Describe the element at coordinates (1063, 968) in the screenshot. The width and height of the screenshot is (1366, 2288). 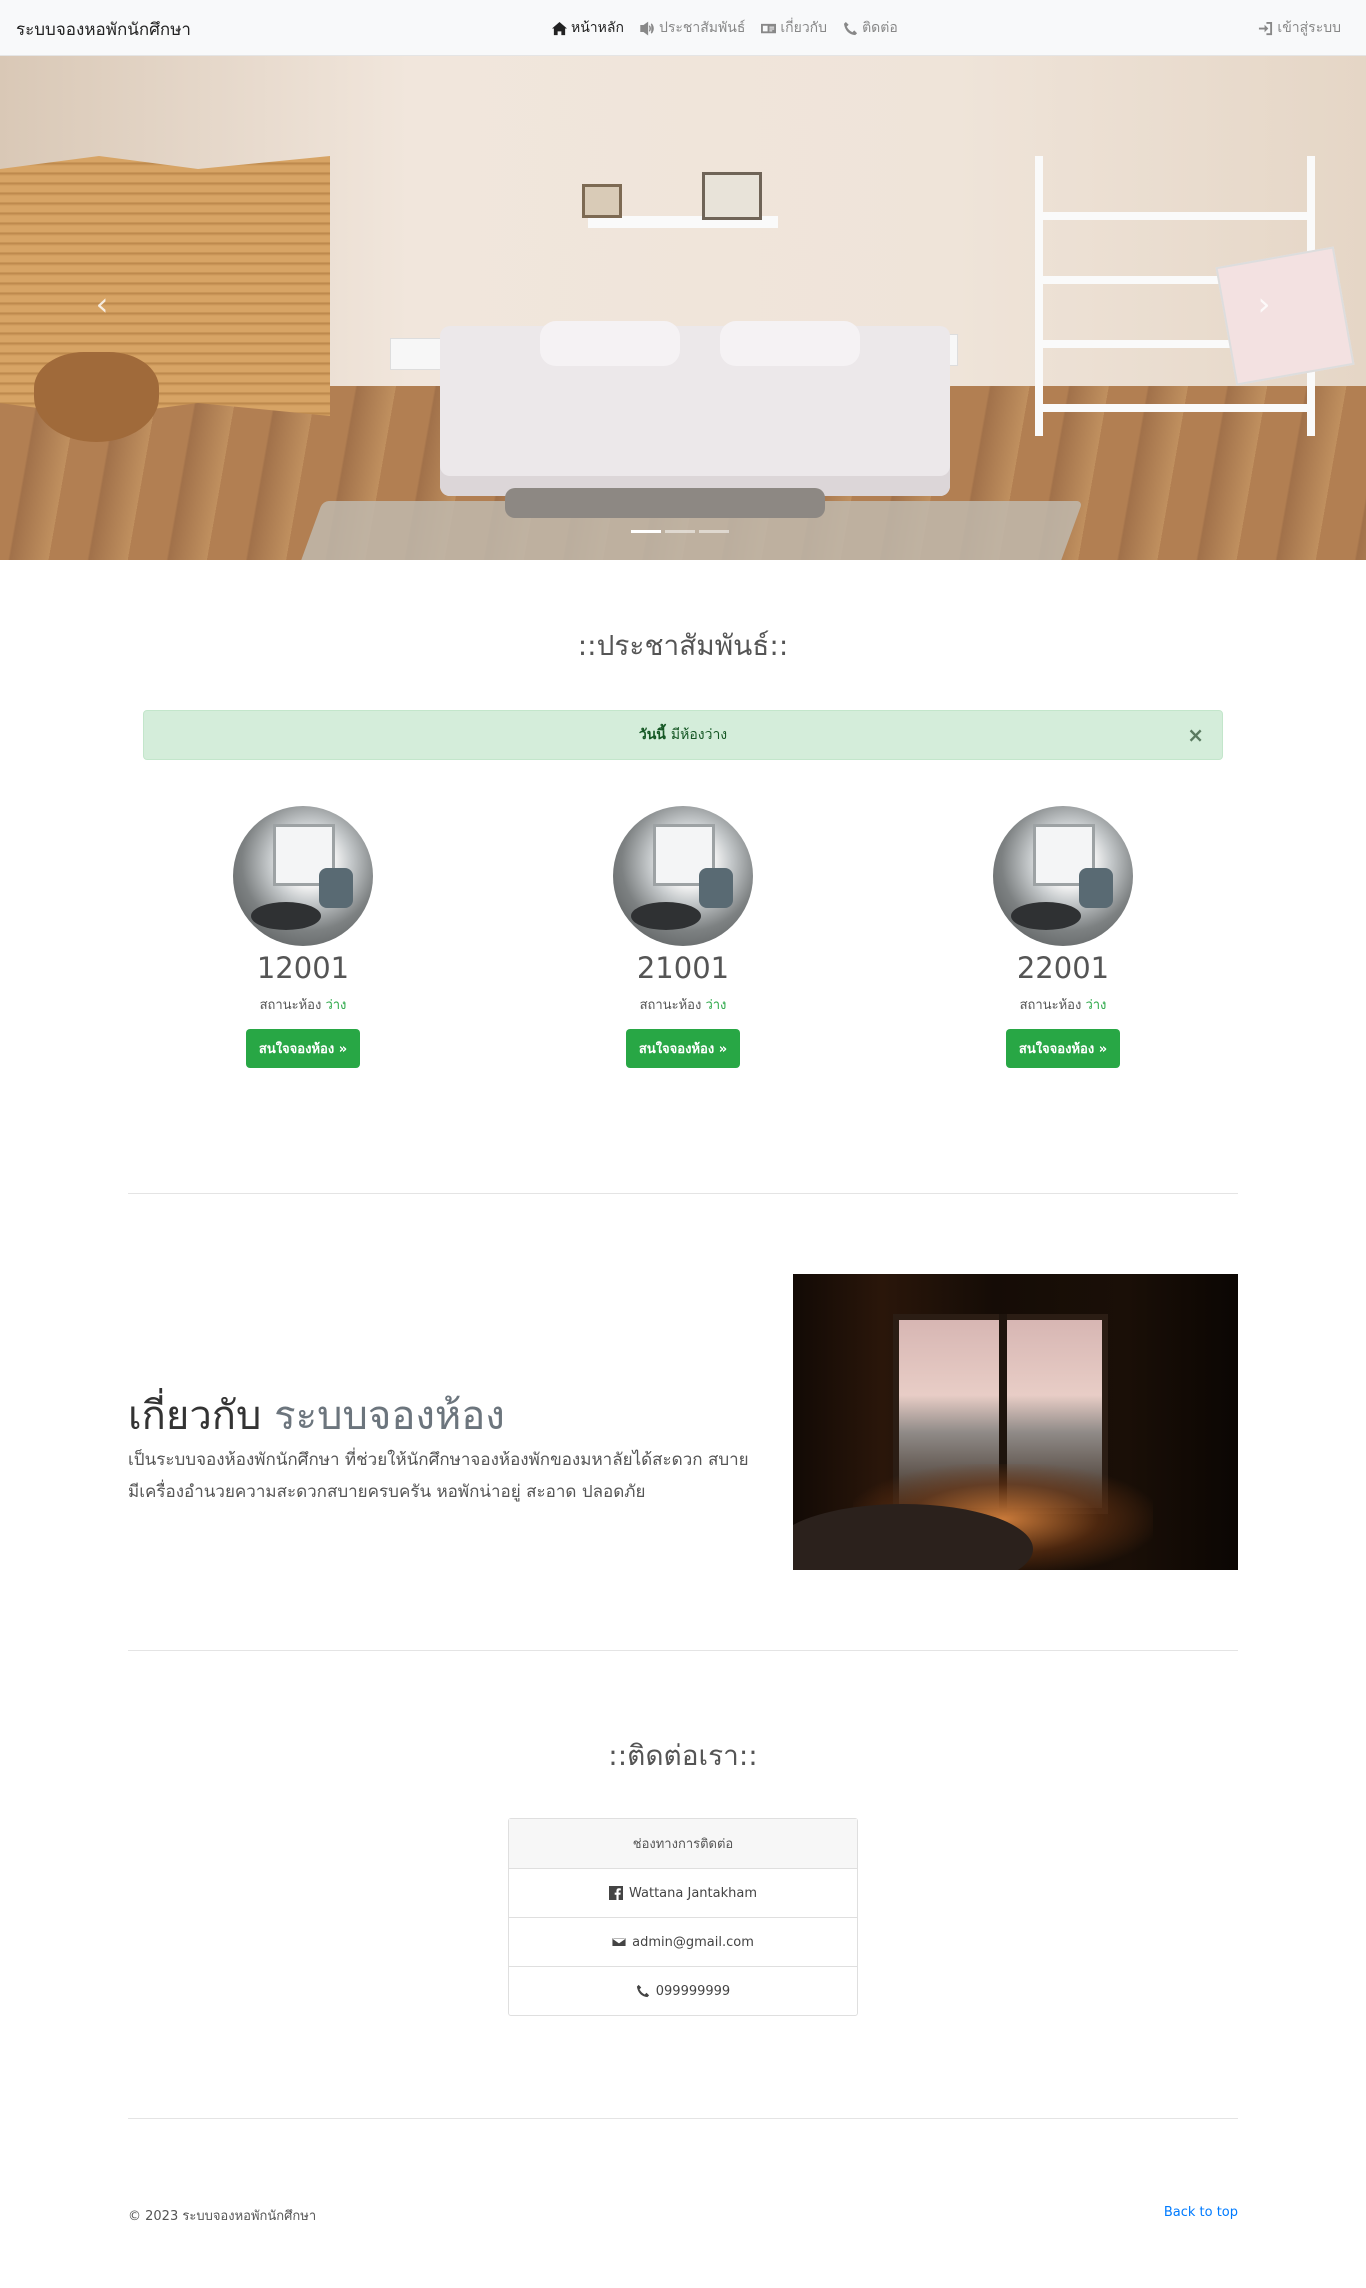
I see `room-number: 22001` at that location.